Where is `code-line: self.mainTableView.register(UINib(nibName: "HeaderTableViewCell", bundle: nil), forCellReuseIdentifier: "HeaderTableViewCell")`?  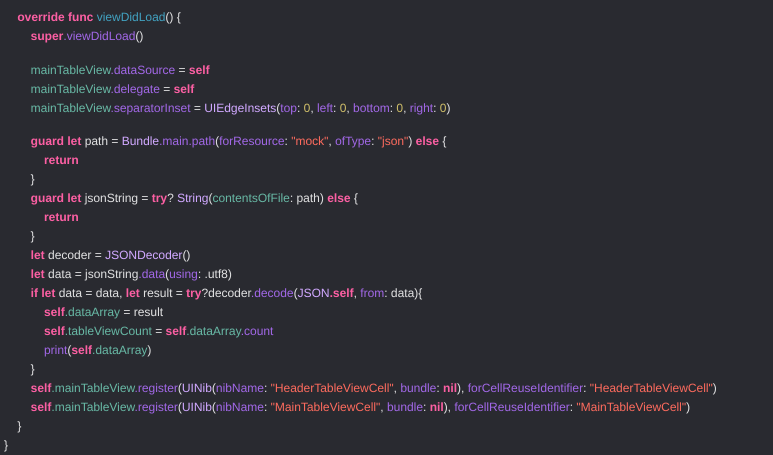 code-line: self.mainTableView.register(UINib(nibName: "HeaderTableViewCell", bundle: nil), forCellReuseIdentifier: "HeaderTableViewCell") is located at coordinates (373, 388).